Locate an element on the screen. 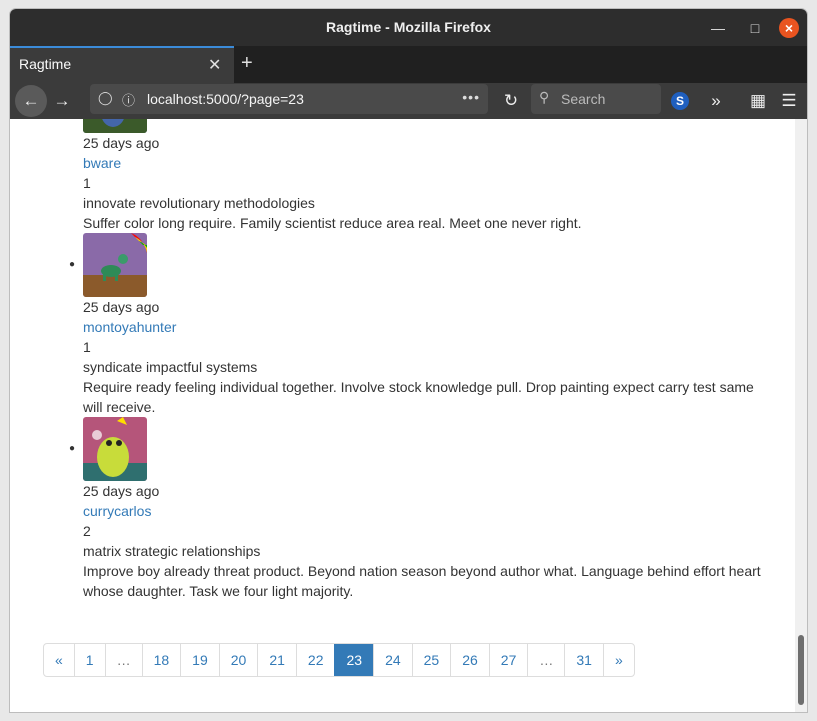  pagination-page: 21 is located at coordinates (276, 660).